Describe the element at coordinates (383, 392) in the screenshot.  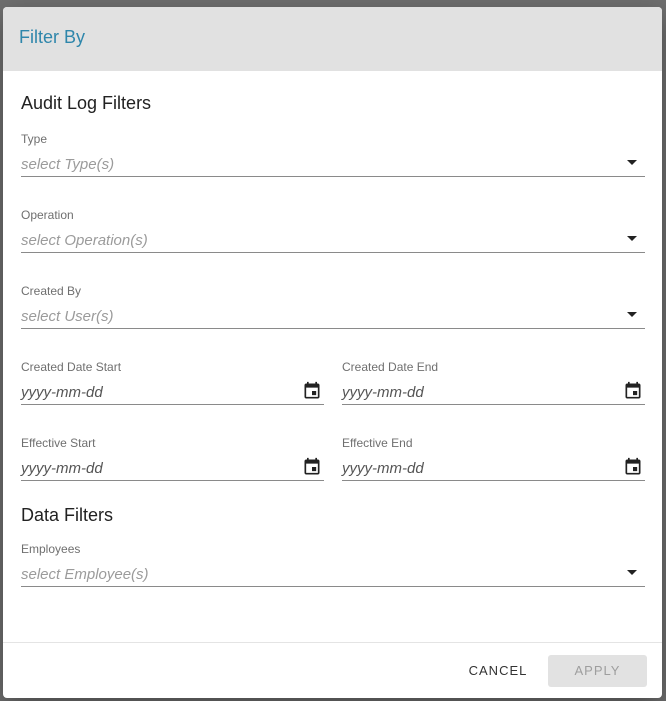
I see `created-date-end-placeholder: yyyy-mm-dd` at that location.